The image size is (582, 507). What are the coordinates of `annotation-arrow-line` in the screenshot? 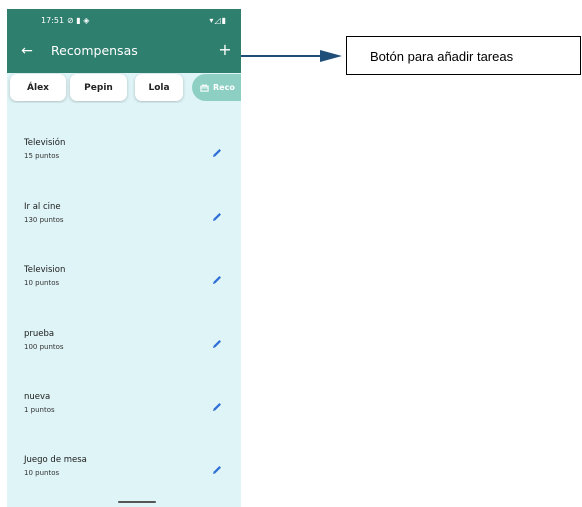 It's located at (281, 56).